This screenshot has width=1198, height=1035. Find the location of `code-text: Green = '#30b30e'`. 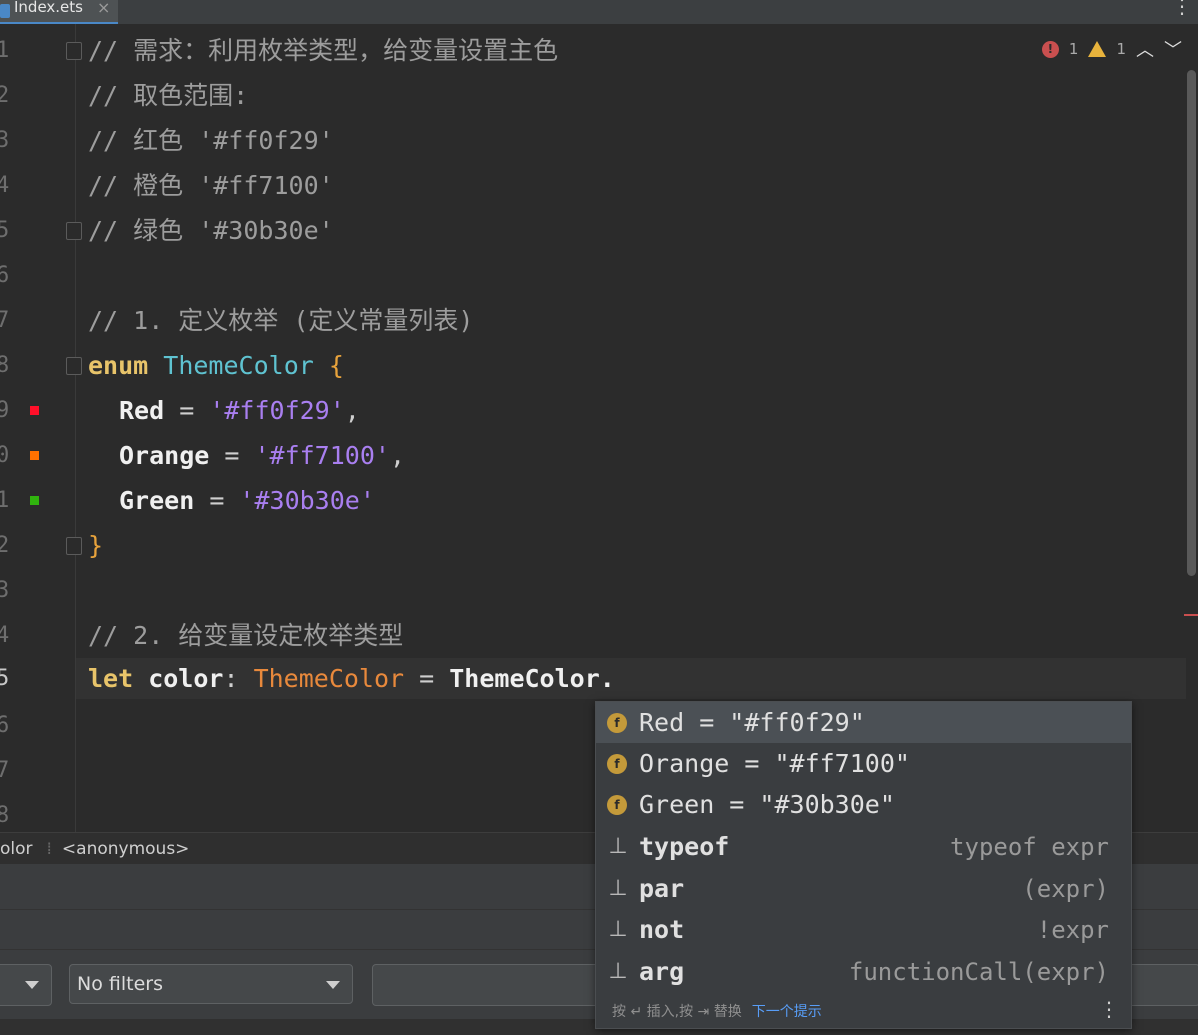

code-text: Green = '#30b30e' is located at coordinates (247, 500).